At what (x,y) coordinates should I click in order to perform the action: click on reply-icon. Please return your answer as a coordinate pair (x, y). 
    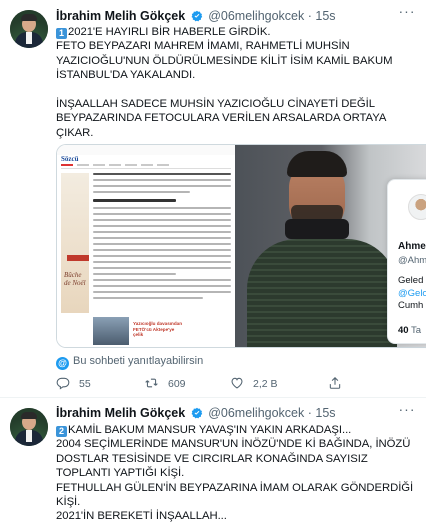
    Looking at the image, I should click on (63, 383).